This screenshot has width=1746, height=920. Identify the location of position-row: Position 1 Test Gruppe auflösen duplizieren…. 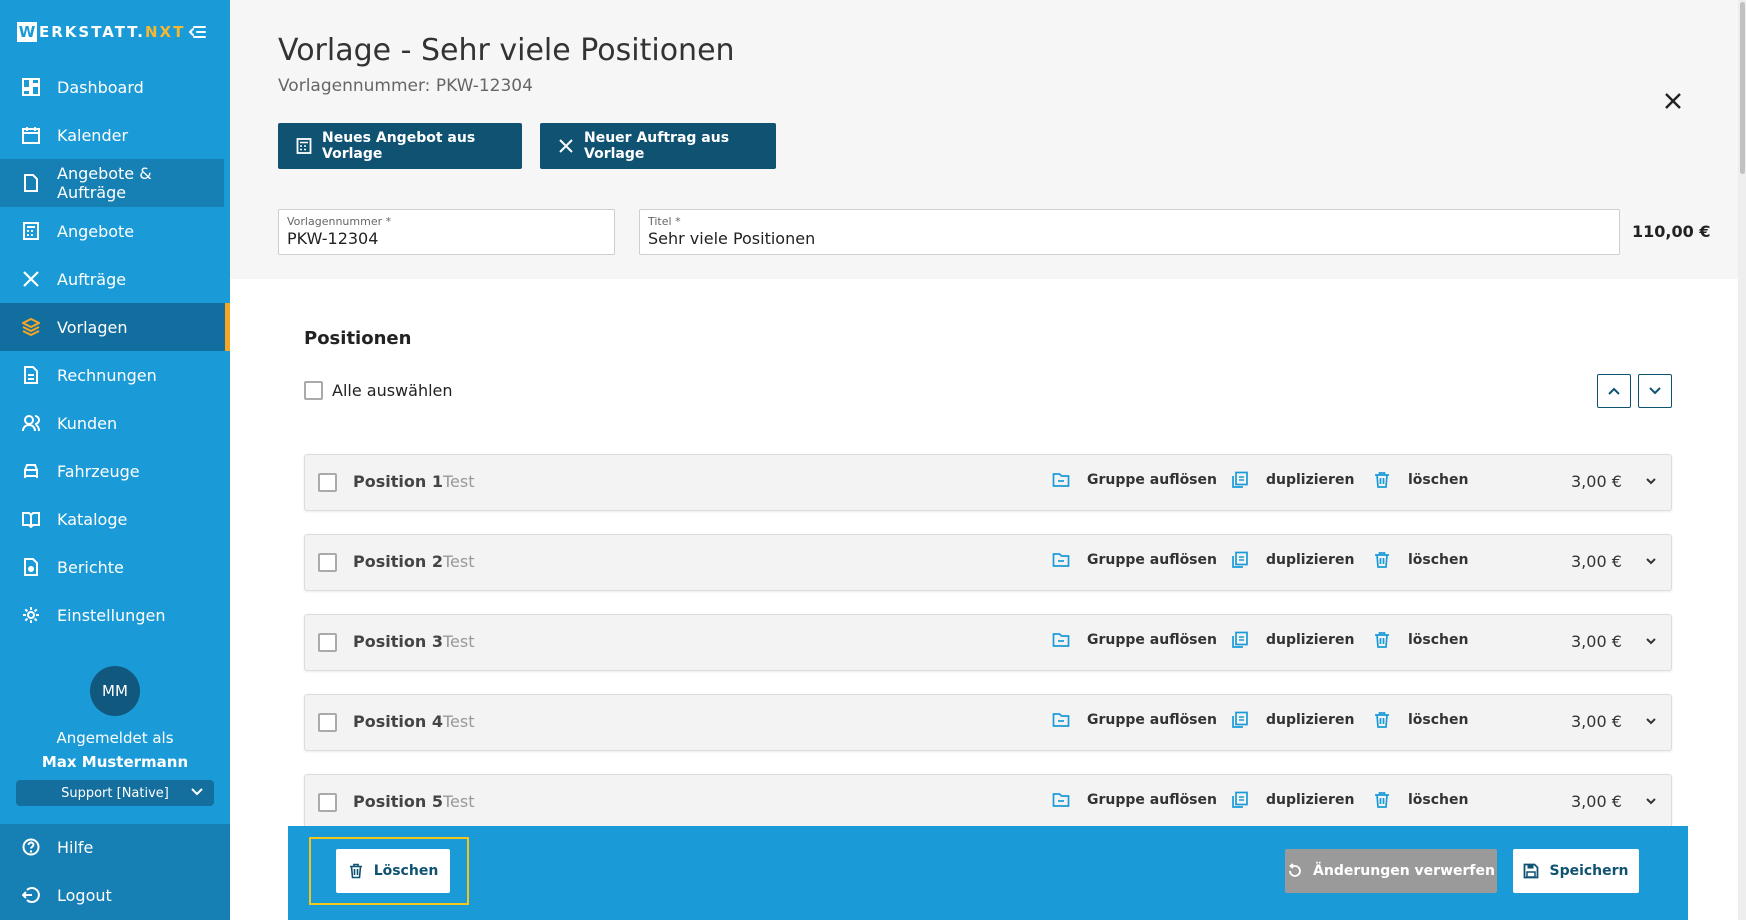
(988, 482).